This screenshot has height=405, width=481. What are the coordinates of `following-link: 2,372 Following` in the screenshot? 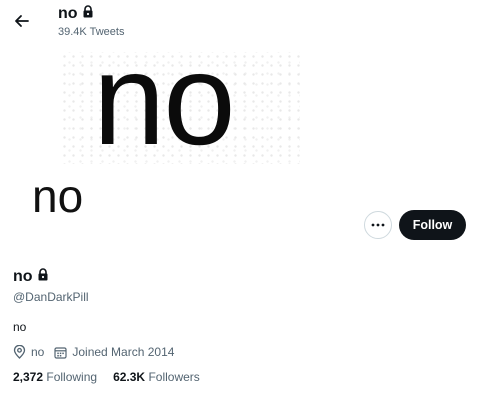 It's located at (55, 377).